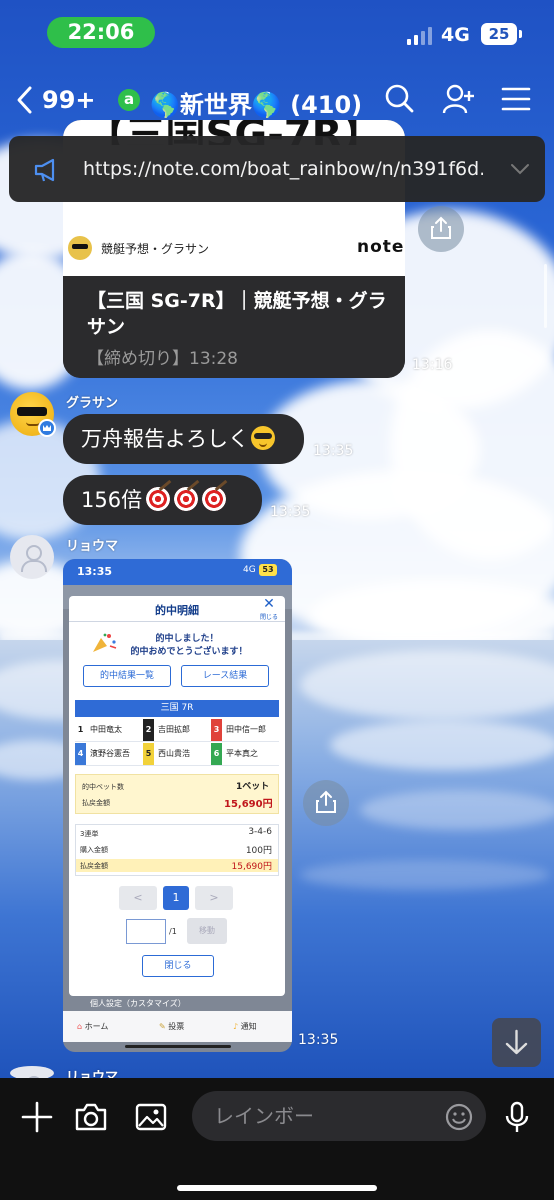 The height and width of the screenshot is (1200, 554). Describe the element at coordinates (47, 428) in the screenshot. I see `admin-crown-icon` at that location.